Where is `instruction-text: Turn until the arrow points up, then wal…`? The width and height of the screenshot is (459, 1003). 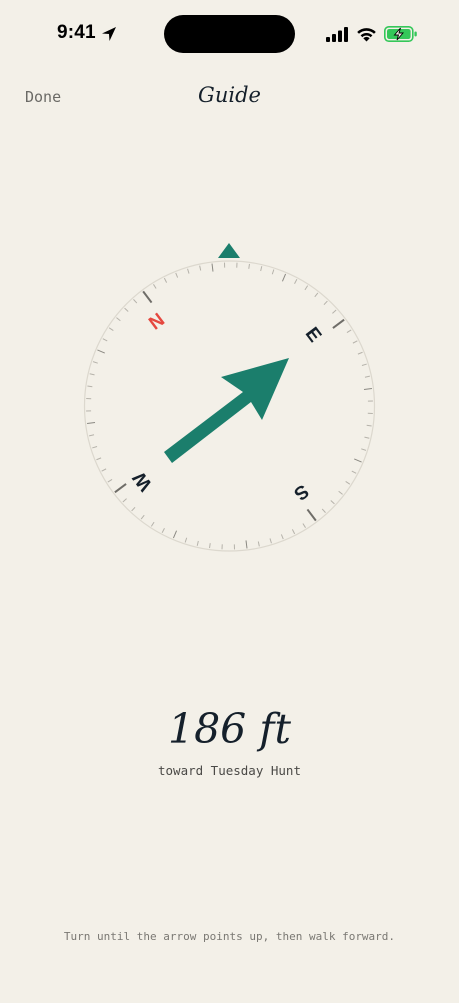
instruction-text: Turn until the arrow points up, then wal… is located at coordinates (229, 936).